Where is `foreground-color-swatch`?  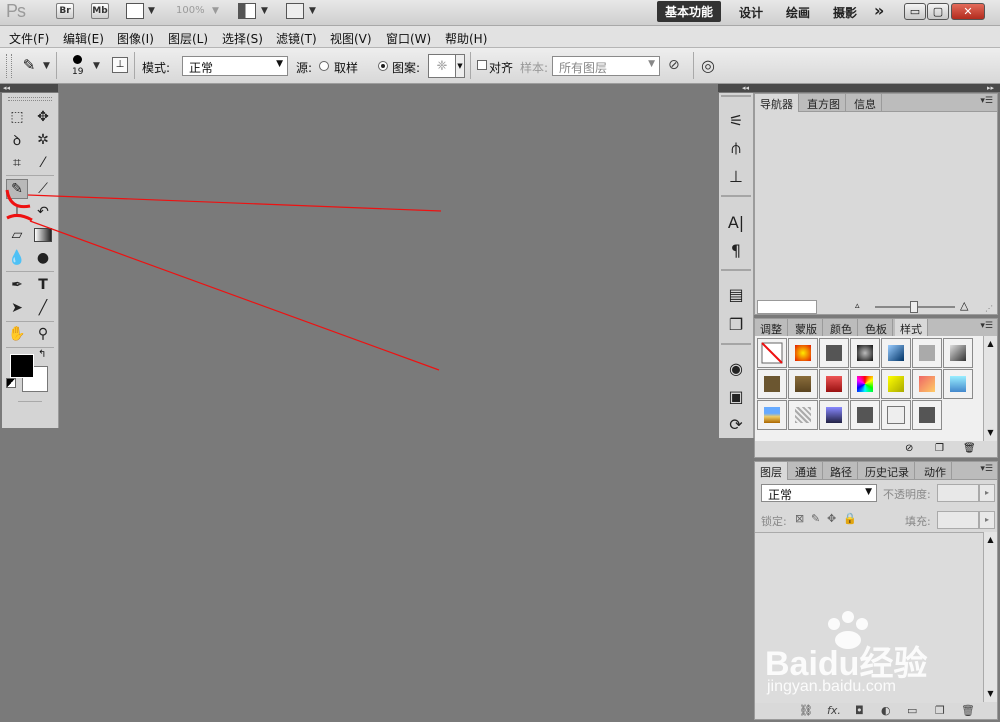 foreground-color-swatch is located at coordinates (22, 366).